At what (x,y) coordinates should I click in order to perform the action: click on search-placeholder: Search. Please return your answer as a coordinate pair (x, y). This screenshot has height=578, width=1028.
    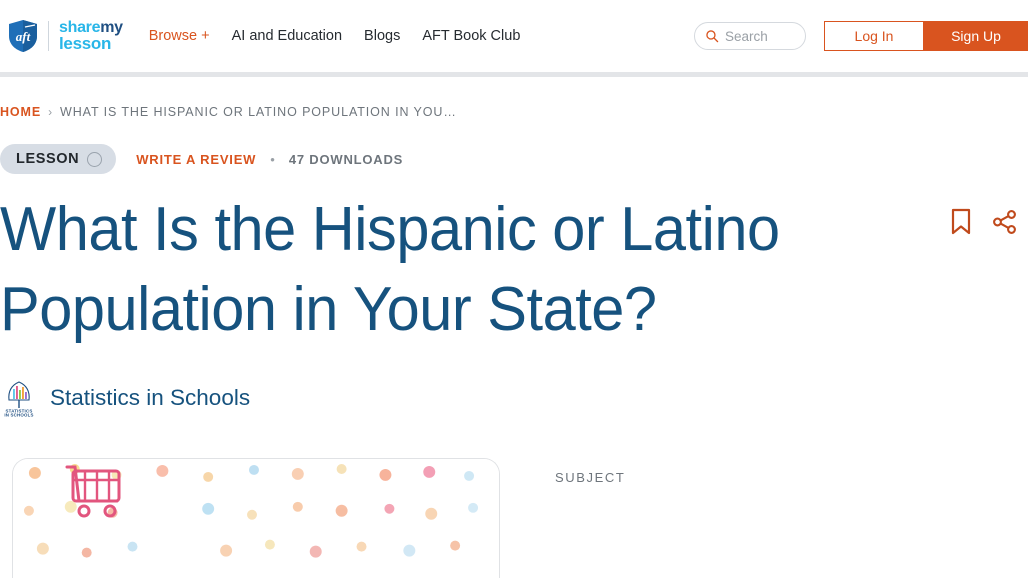
    Looking at the image, I should click on (746, 36).